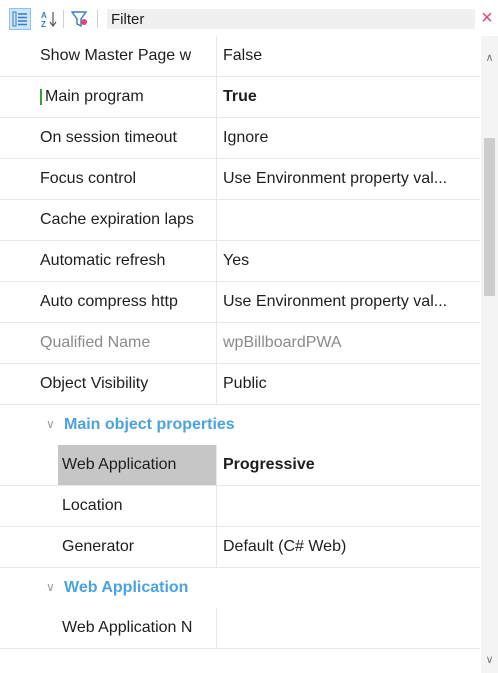 The width and height of the screenshot is (498, 673). I want to click on close-icon: ×, so click(487, 18).